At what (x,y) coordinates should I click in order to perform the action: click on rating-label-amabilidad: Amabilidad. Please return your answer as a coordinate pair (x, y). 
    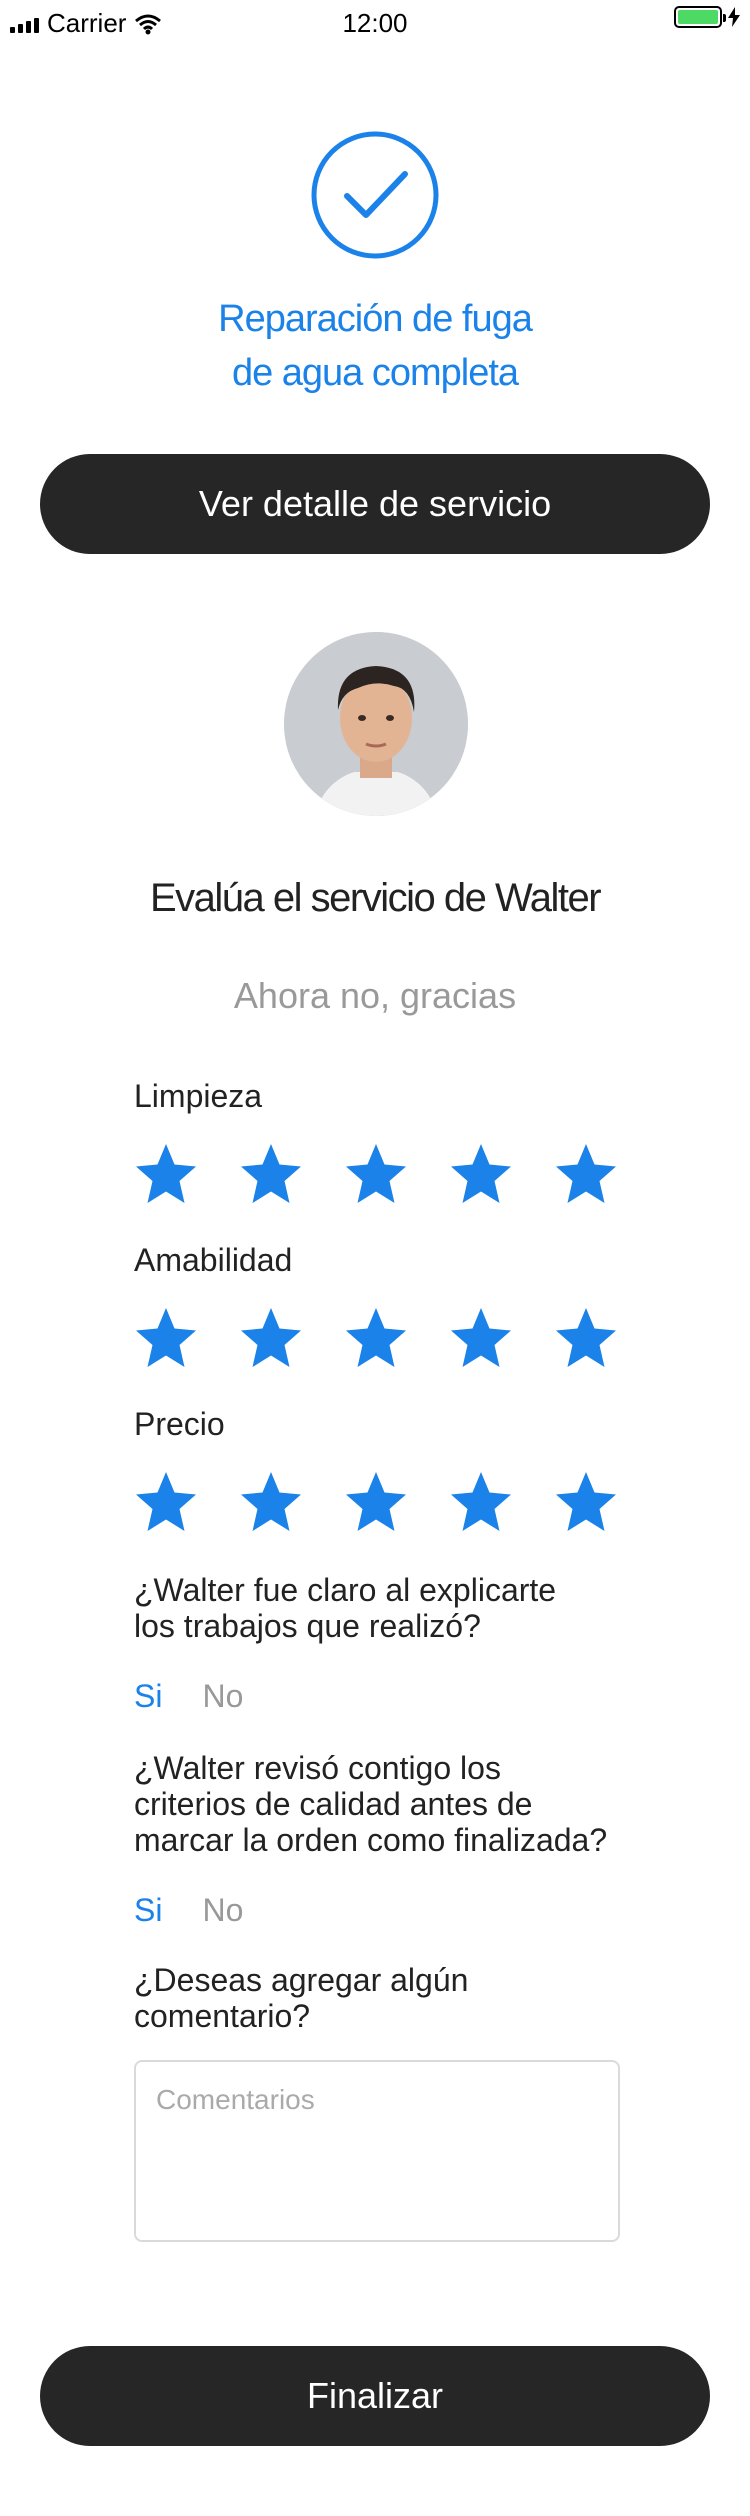
    Looking at the image, I should click on (213, 1260).